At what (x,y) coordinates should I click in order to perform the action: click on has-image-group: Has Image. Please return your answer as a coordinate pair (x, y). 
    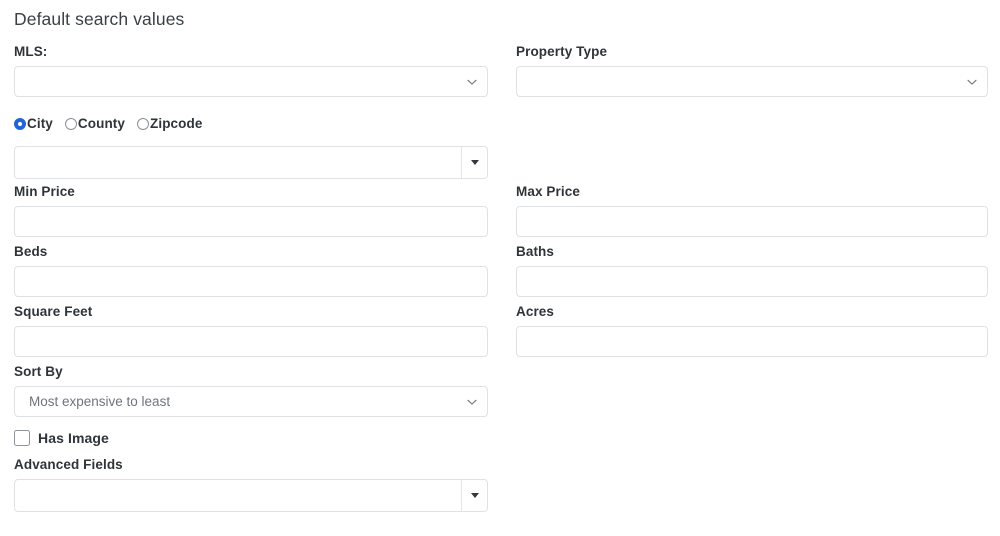
    Looking at the image, I should click on (251, 438).